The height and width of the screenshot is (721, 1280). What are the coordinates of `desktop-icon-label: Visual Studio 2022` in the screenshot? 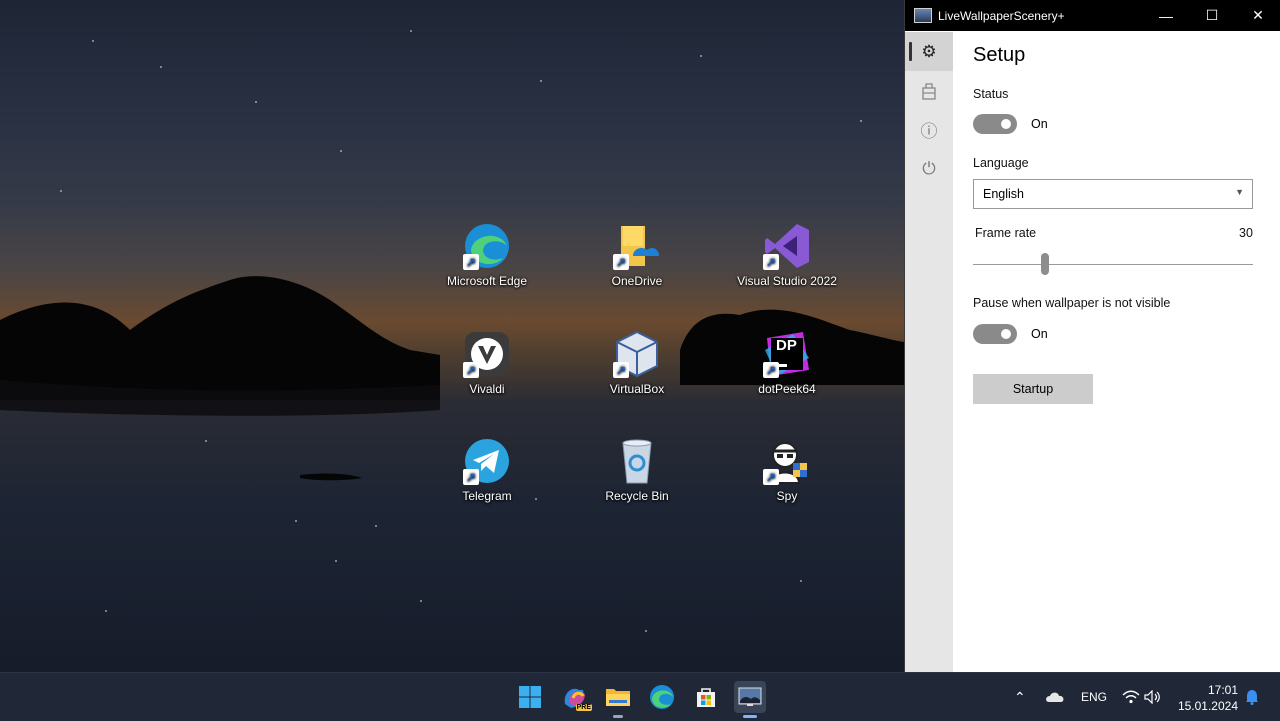 It's located at (787, 281).